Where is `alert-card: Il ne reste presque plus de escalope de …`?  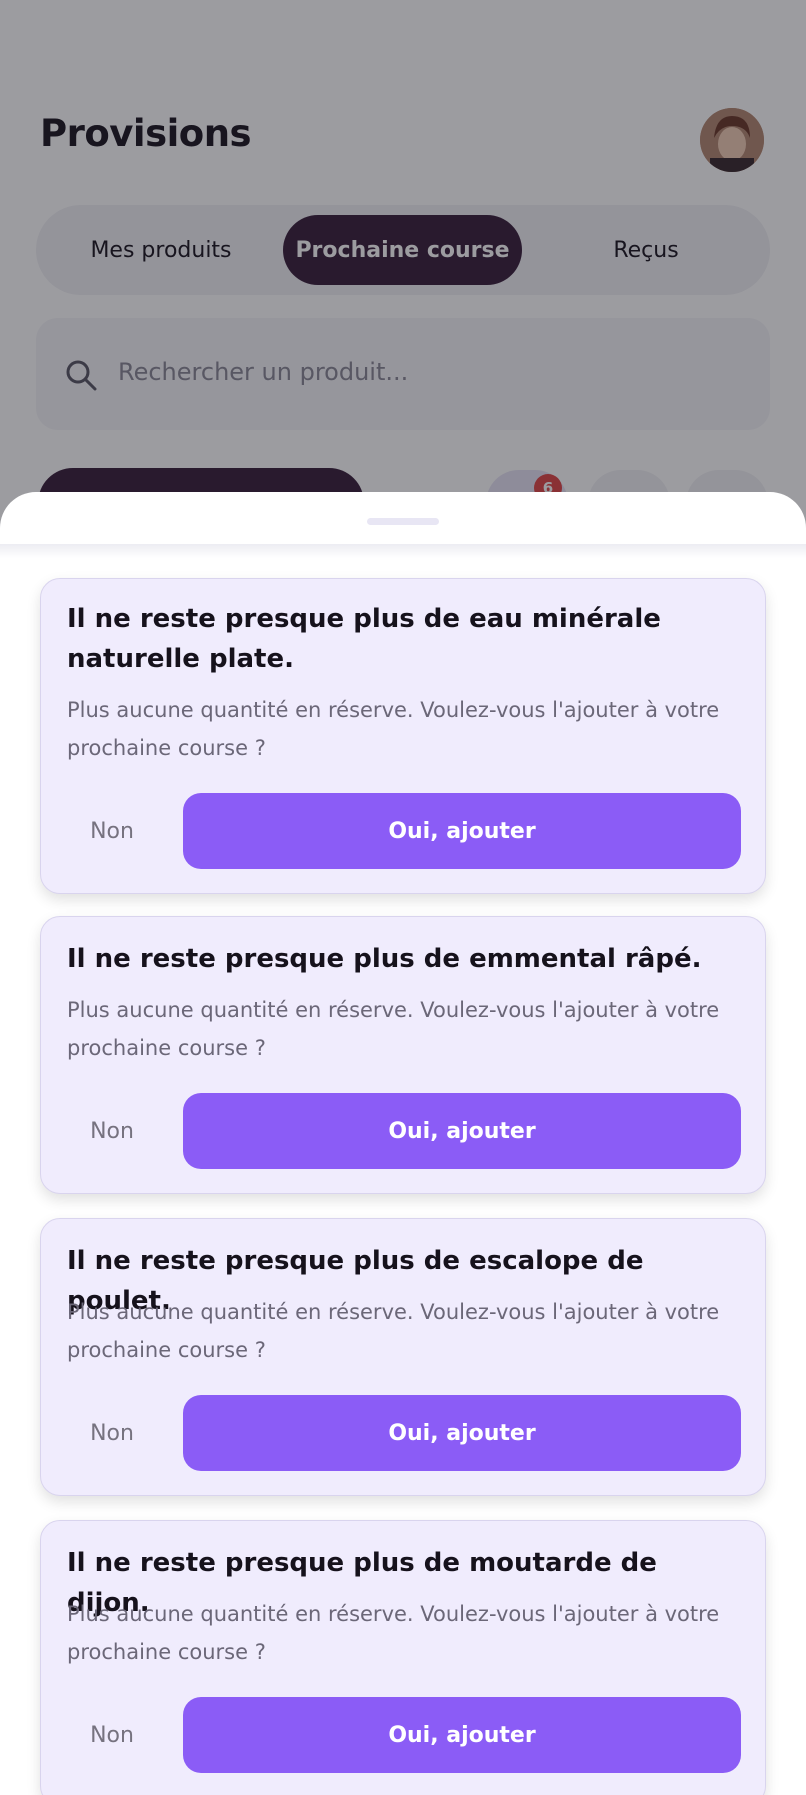
alert-card: Il ne reste presque plus de escalope de … is located at coordinates (403, 1357).